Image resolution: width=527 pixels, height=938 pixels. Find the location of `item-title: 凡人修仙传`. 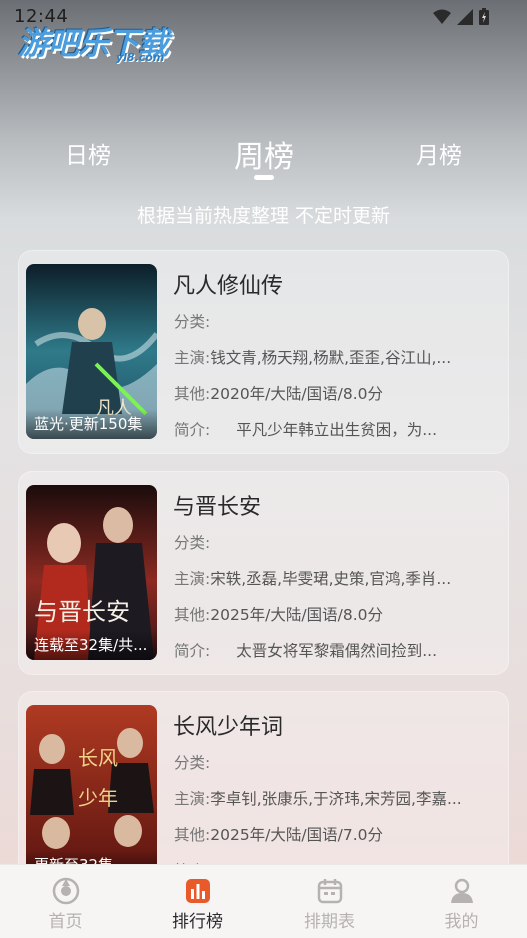

item-title: 凡人修仙传 is located at coordinates (228, 286).